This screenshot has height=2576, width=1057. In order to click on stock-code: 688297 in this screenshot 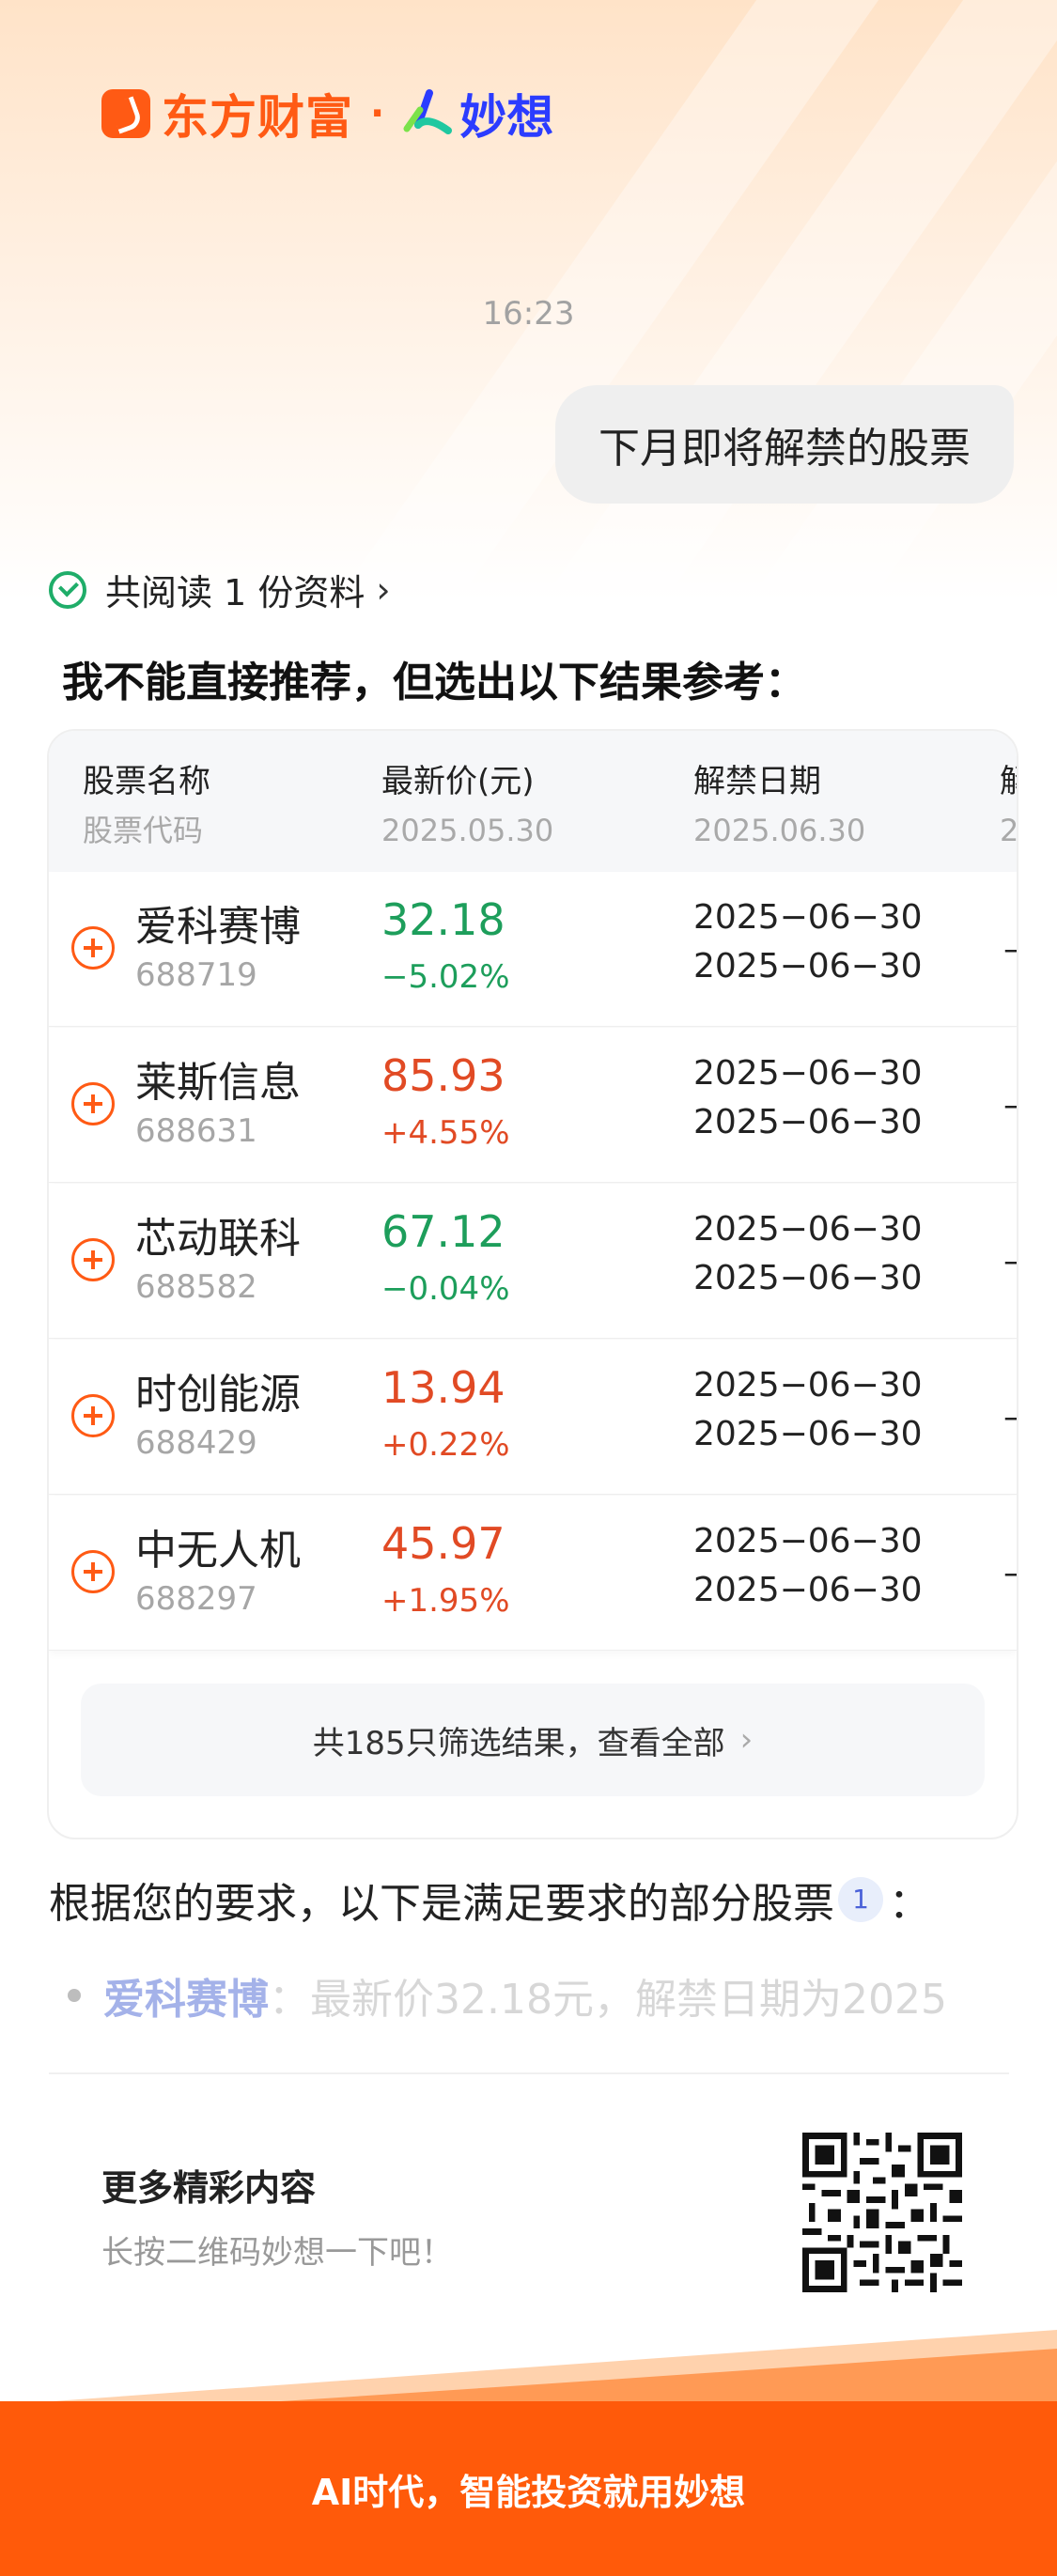, I will do `click(196, 1599)`.